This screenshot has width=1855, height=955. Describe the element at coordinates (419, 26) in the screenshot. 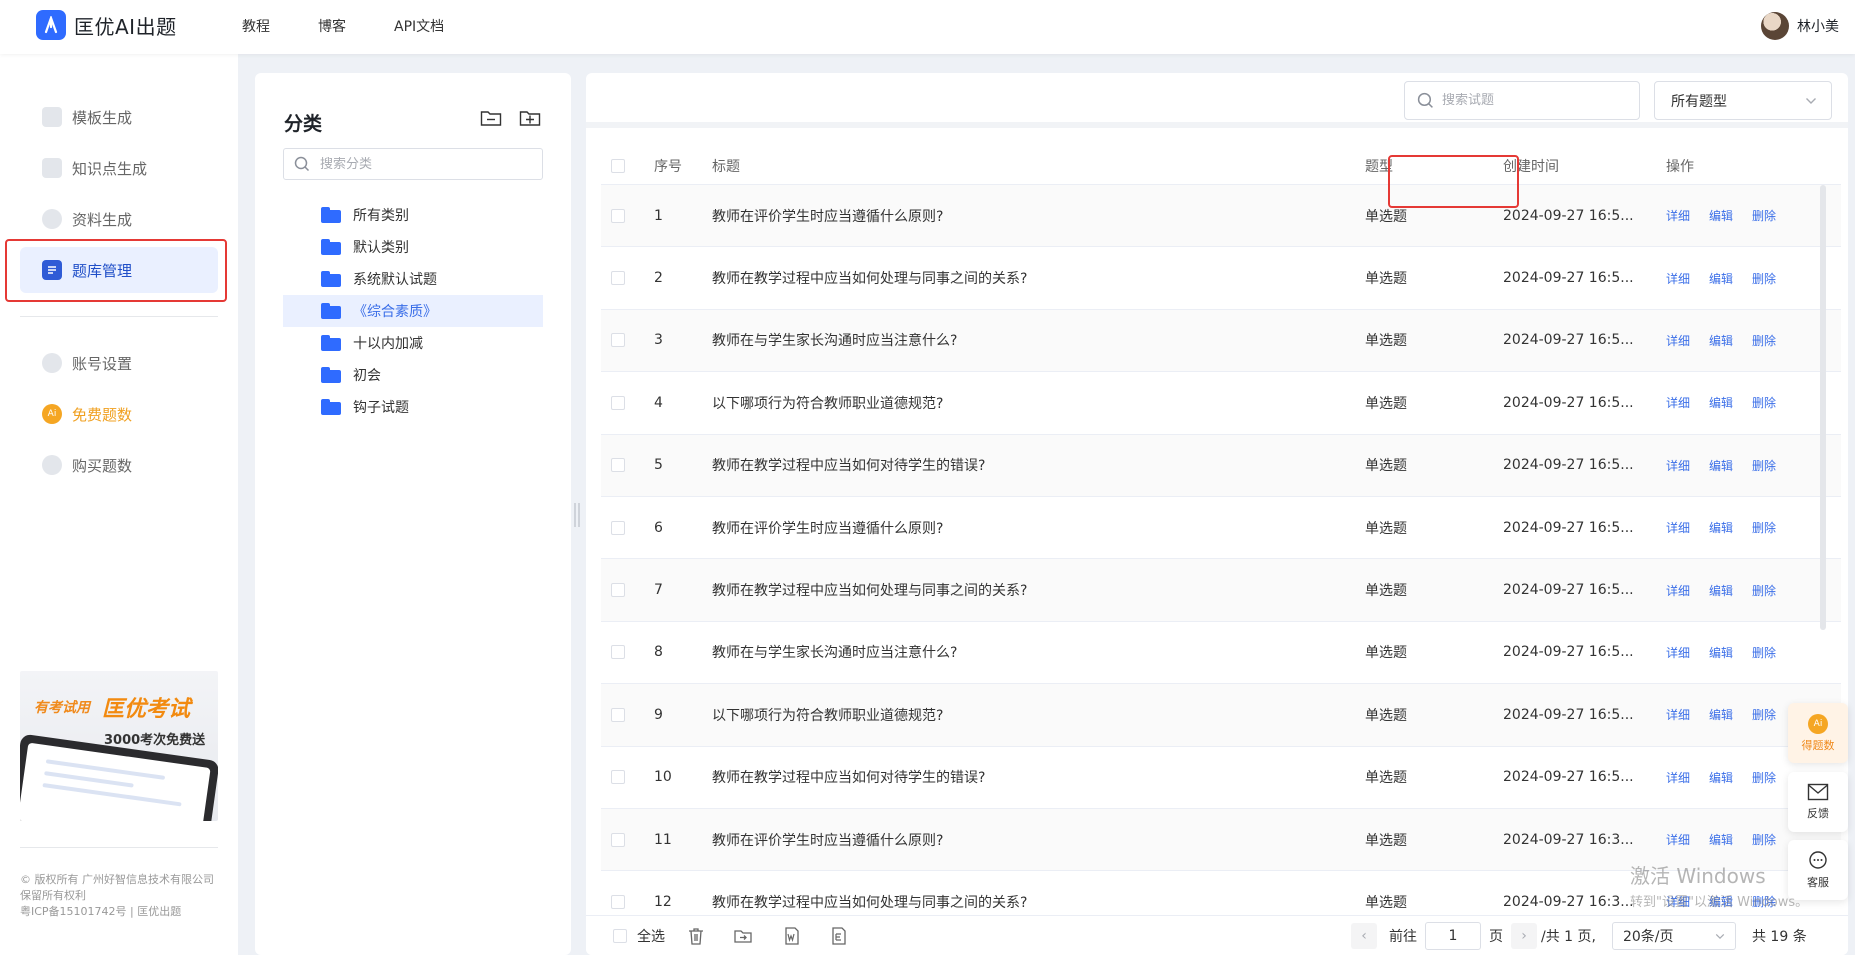

I see `nav-link-api-docs: API文档` at that location.